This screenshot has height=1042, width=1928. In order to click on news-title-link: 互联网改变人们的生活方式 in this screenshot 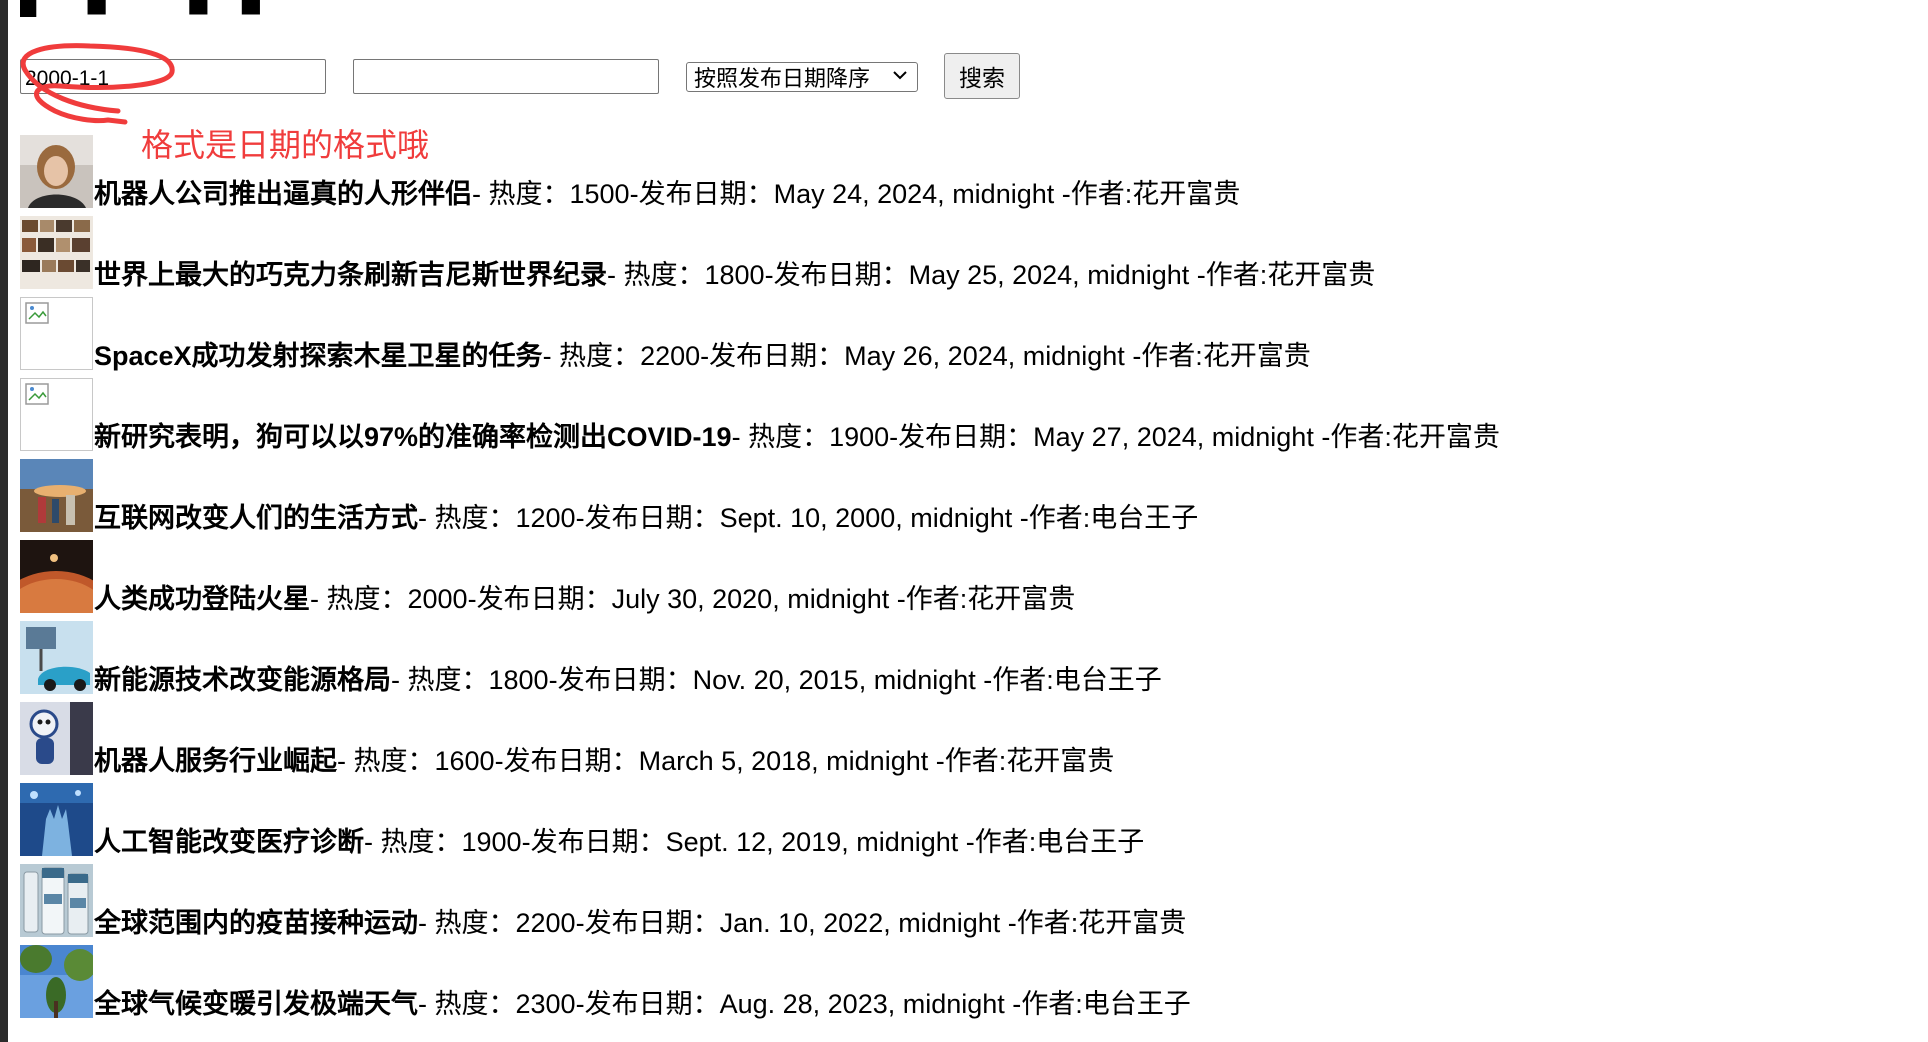, I will do `click(256, 518)`.